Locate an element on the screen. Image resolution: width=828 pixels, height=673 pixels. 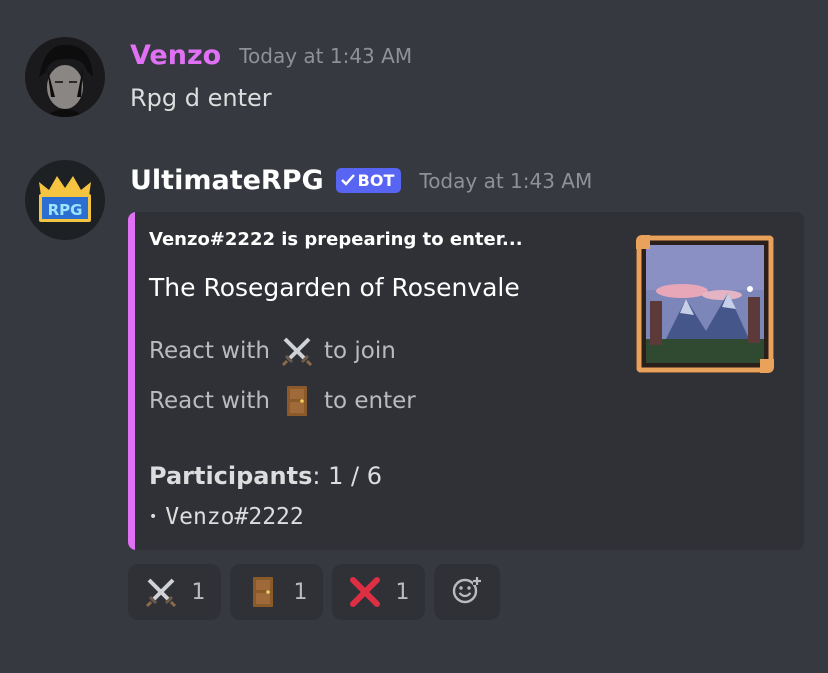
embed-line-text: to enter is located at coordinates (369, 401).